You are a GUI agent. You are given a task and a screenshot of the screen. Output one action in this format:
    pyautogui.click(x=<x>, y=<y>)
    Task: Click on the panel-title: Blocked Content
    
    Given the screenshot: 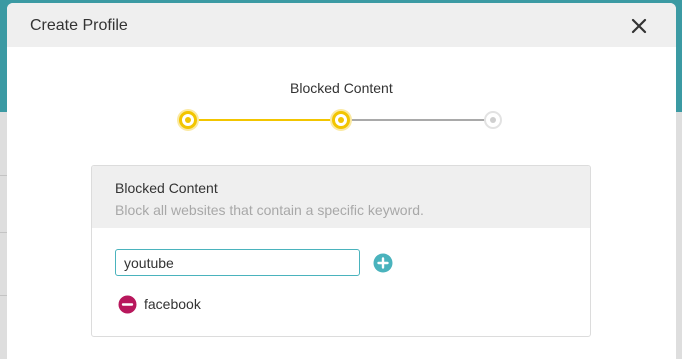 What is the action you would take?
    pyautogui.click(x=166, y=188)
    